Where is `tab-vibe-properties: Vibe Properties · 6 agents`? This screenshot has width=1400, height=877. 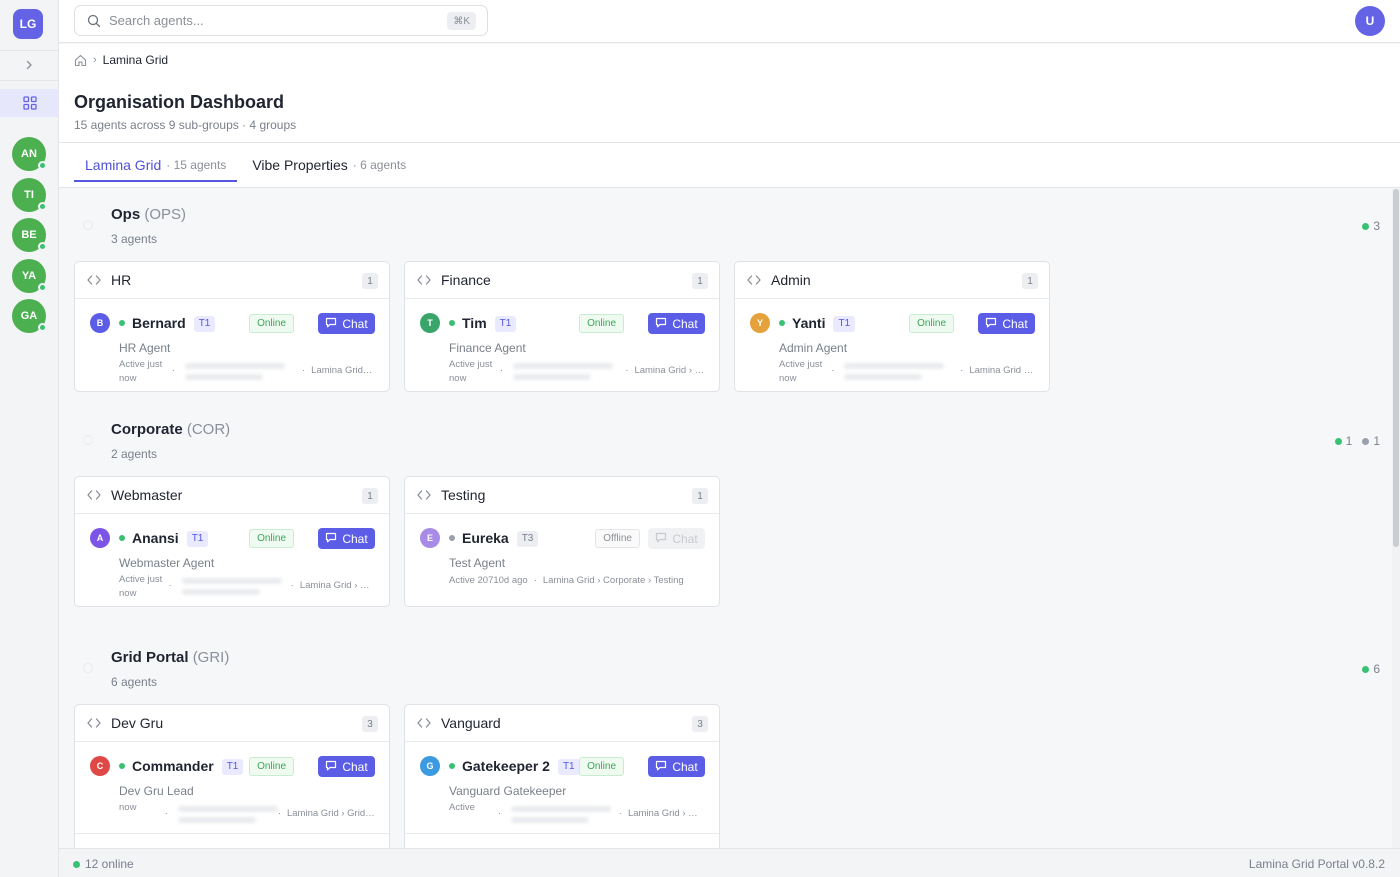 tab-vibe-properties: Vibe Properties · 6 agents is located at coordinates (329, 165).